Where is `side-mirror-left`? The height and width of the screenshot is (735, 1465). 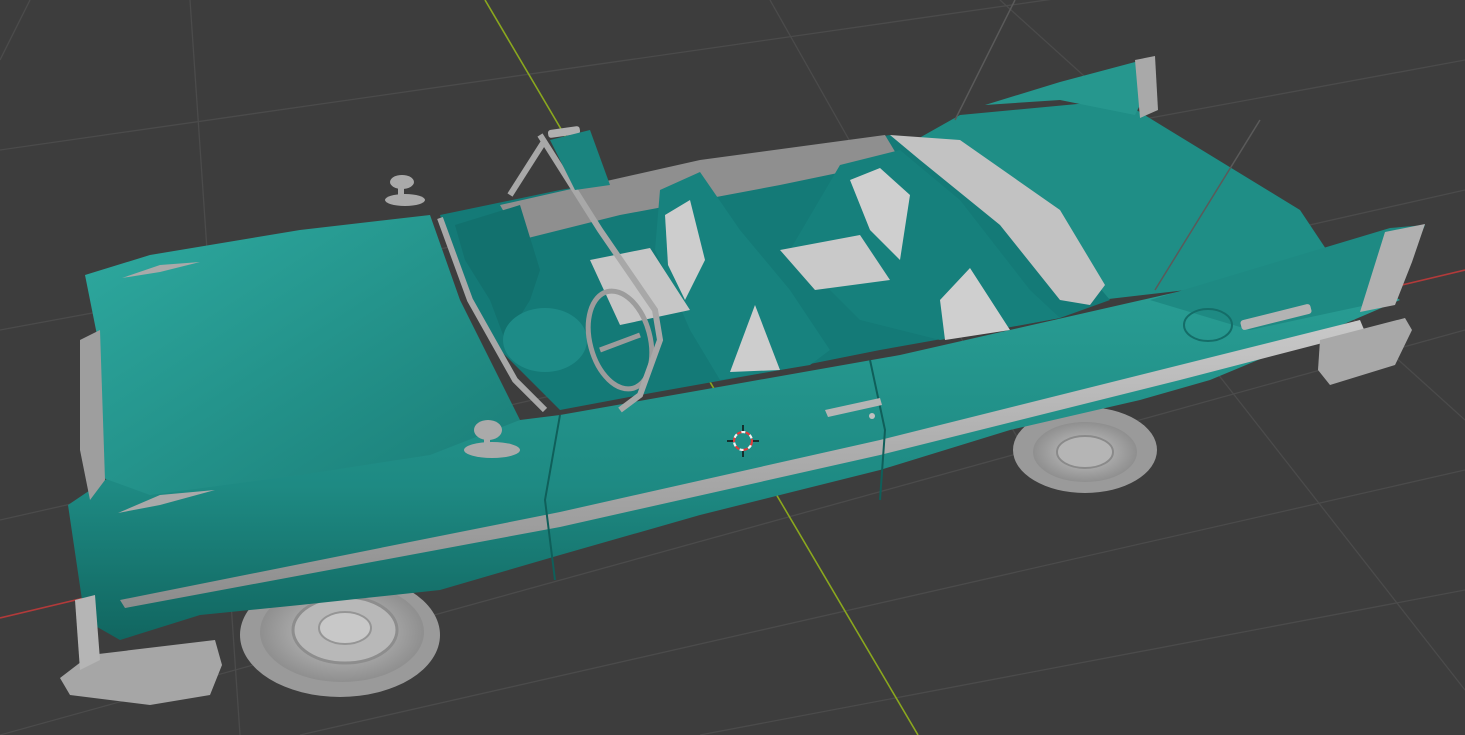
side-mirror-left is located at coordinates (405, 190).